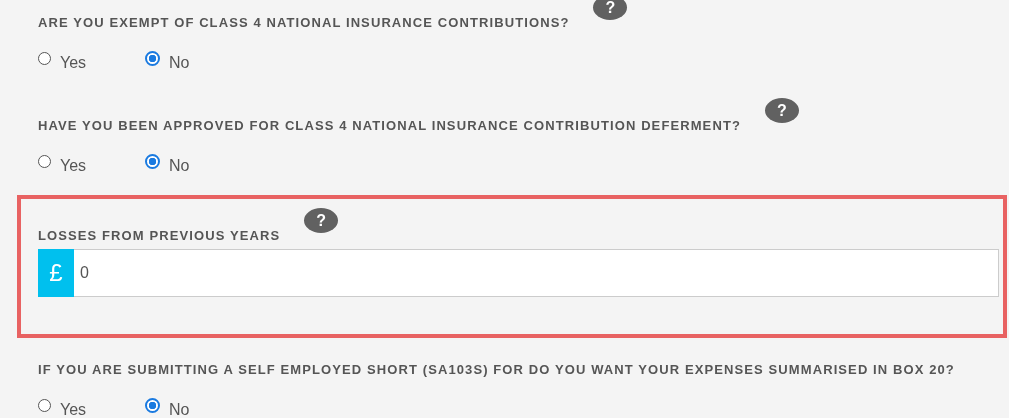  I want to click on amount-field: 0, so click(536, 273).